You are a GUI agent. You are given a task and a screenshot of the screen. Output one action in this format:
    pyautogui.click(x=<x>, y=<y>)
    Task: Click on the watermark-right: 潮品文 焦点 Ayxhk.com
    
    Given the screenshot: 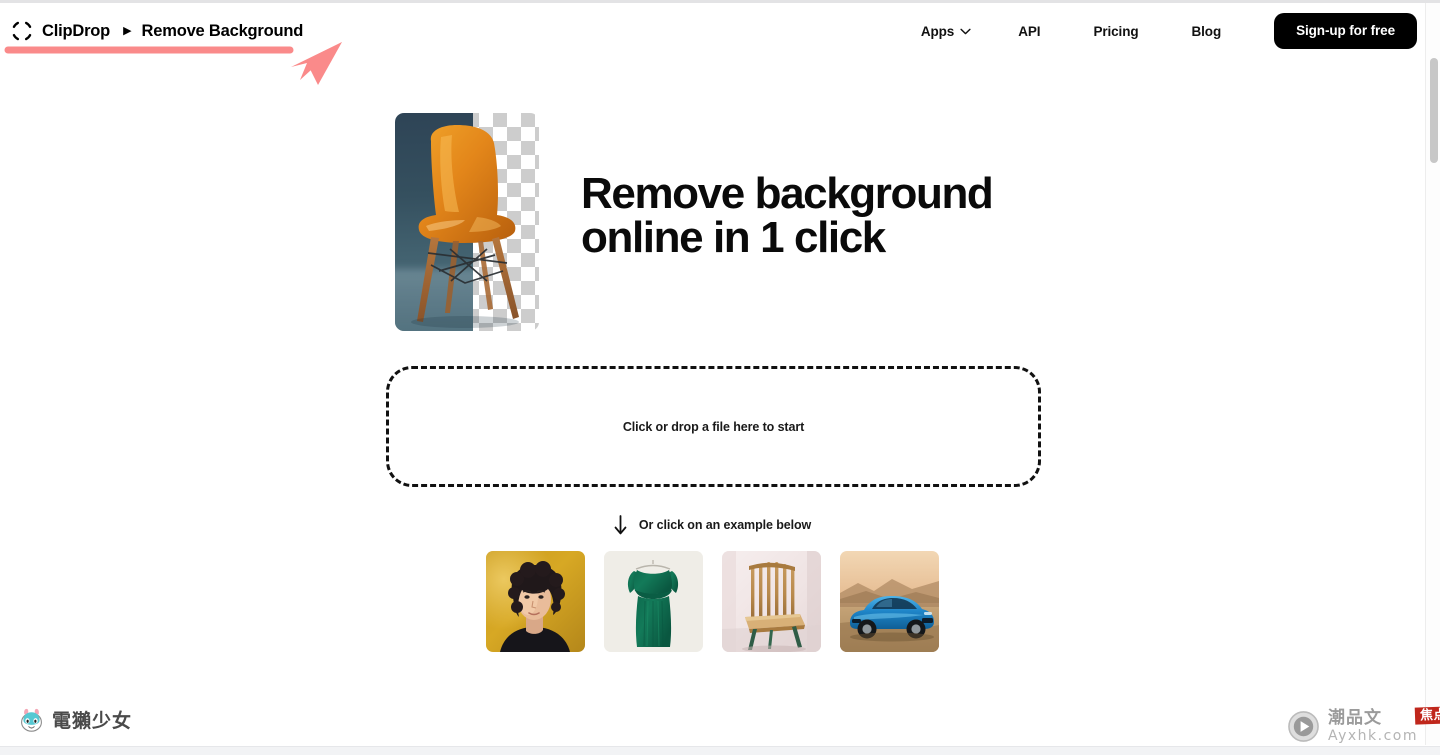 What is the action you would take?
    pyautogui.click(x=1363, y=725)
    